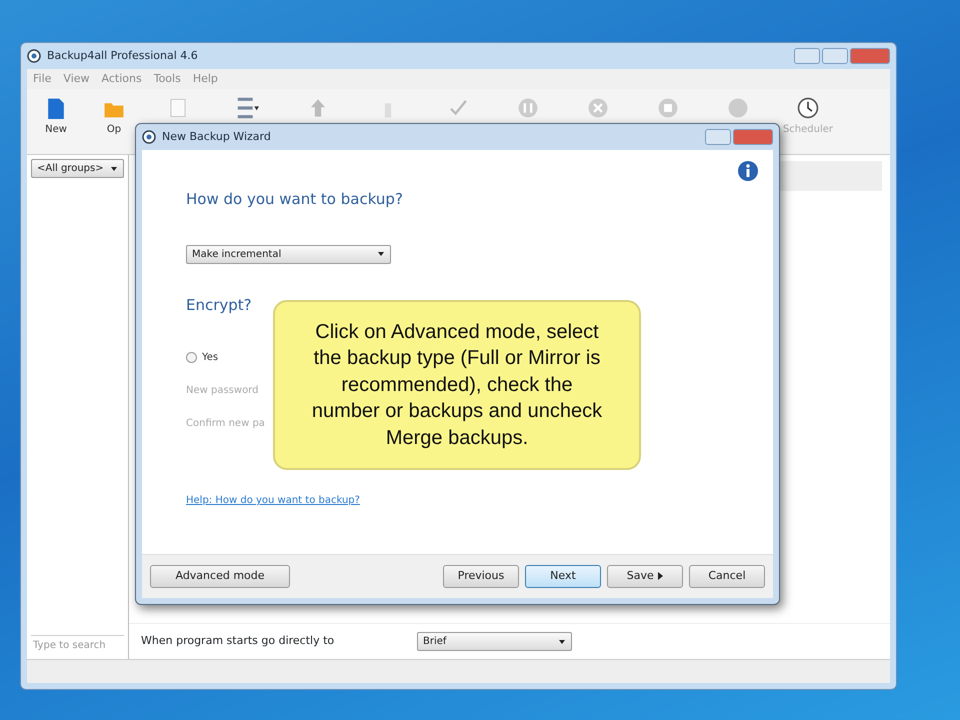 The height and width of the screenshot is (720, 960). What do you see at coordinates (807, 56) in the screenshot?
I see `minimize-button` at bounding box center [807, 56].